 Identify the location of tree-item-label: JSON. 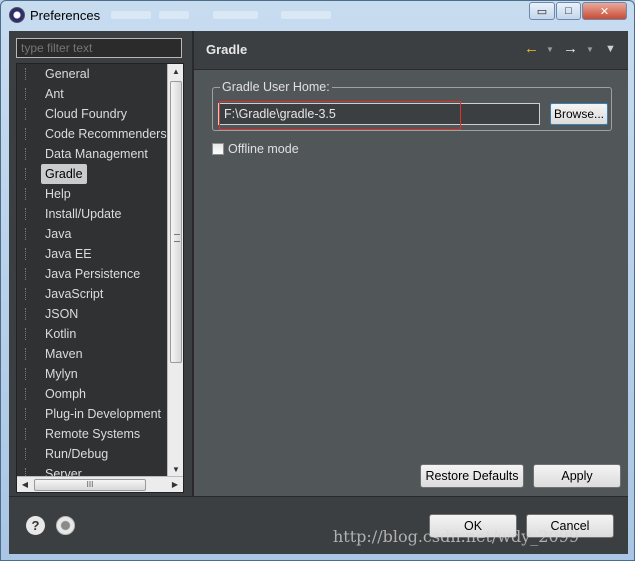
(62, 314).